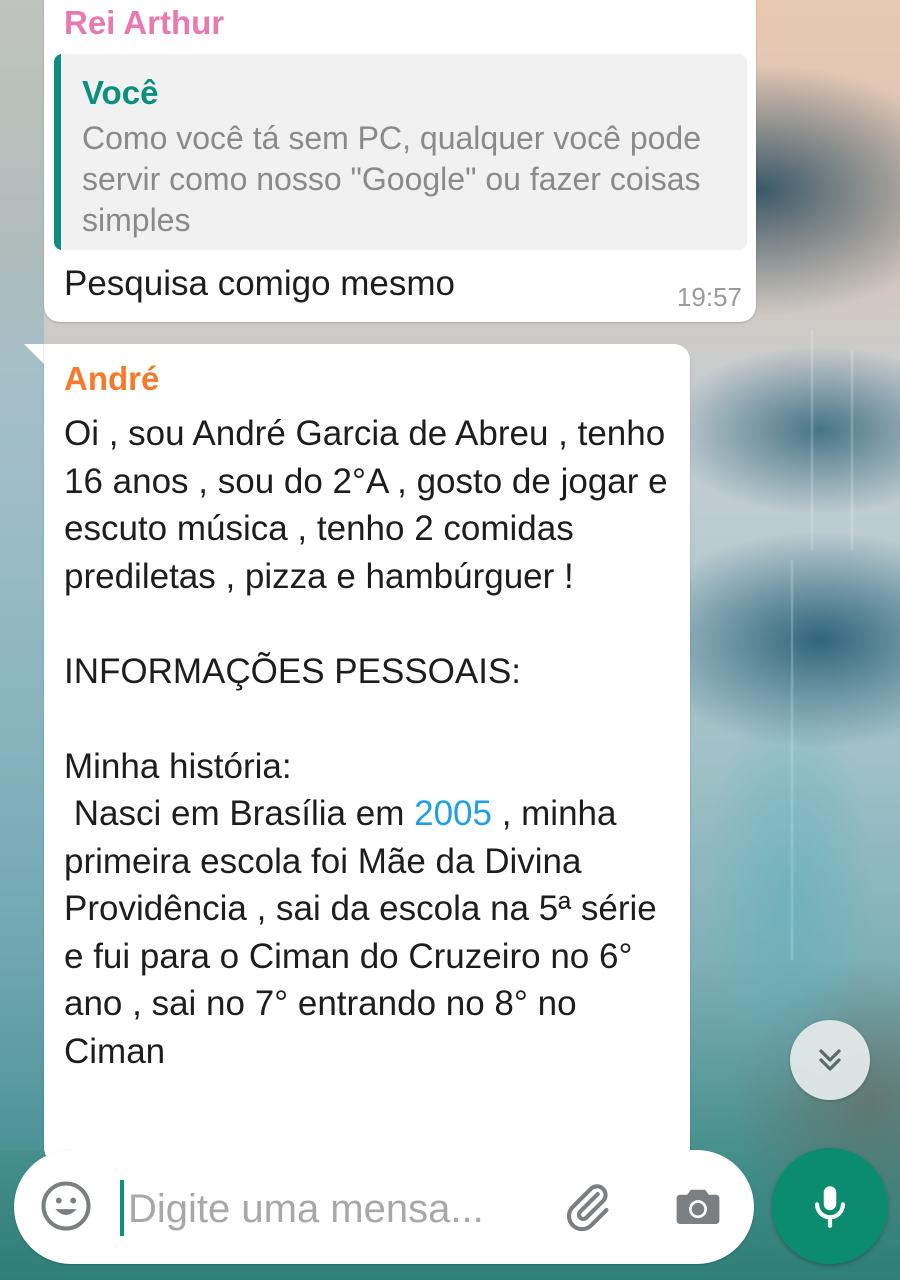 This screenshot has width=900, height=1280. What do you see at coordinates (338, 1209) in the screenshot?
I see `message-input` at bounding box center [338, 1209].